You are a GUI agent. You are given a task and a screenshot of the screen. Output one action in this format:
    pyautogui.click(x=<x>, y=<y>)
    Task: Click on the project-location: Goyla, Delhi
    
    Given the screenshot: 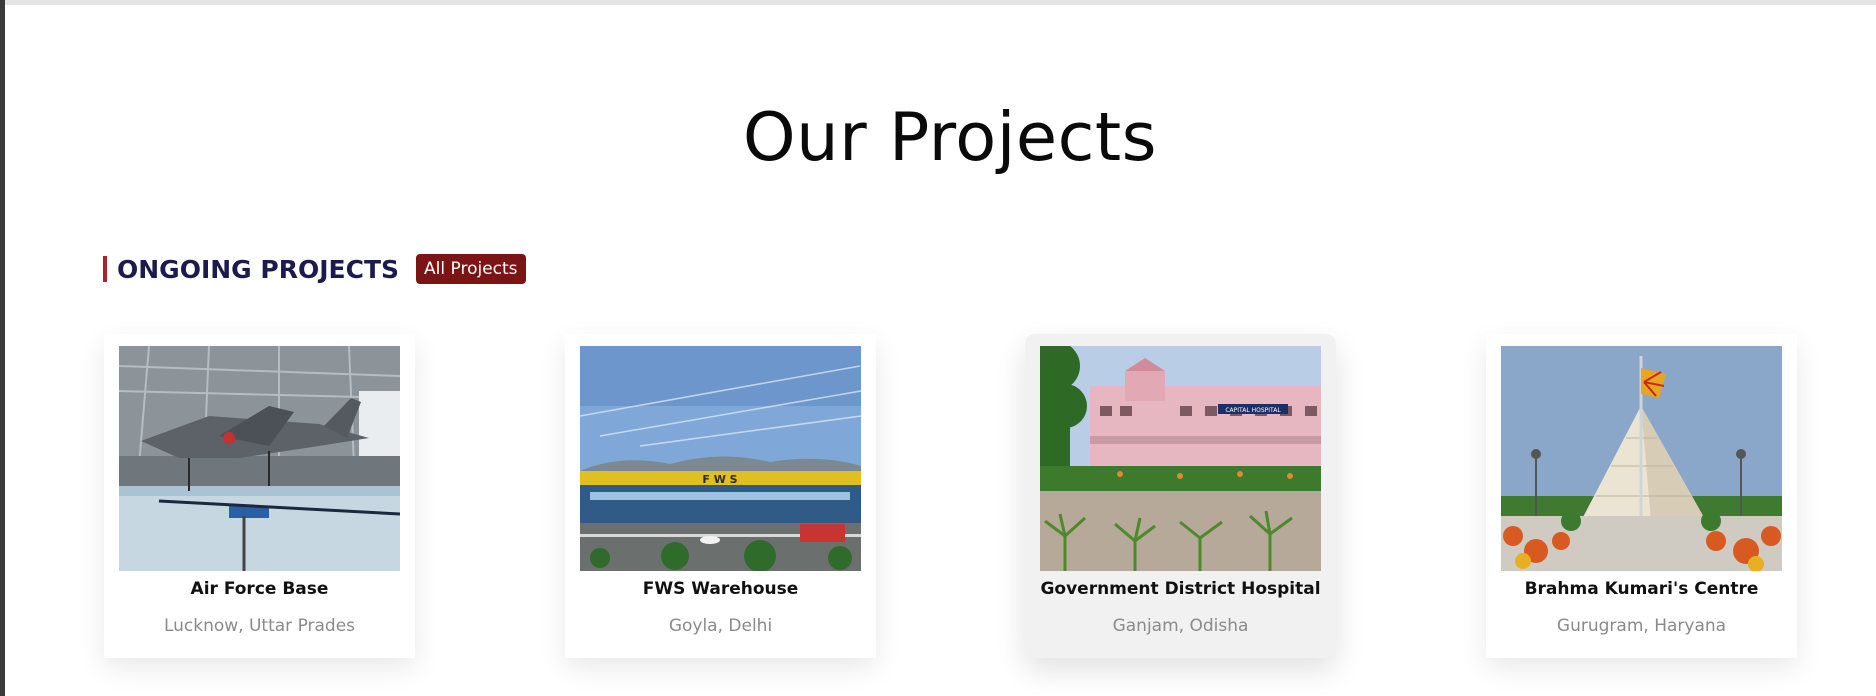 What is the action you would take?
    pyautogui.click(x=720, y=626)
    